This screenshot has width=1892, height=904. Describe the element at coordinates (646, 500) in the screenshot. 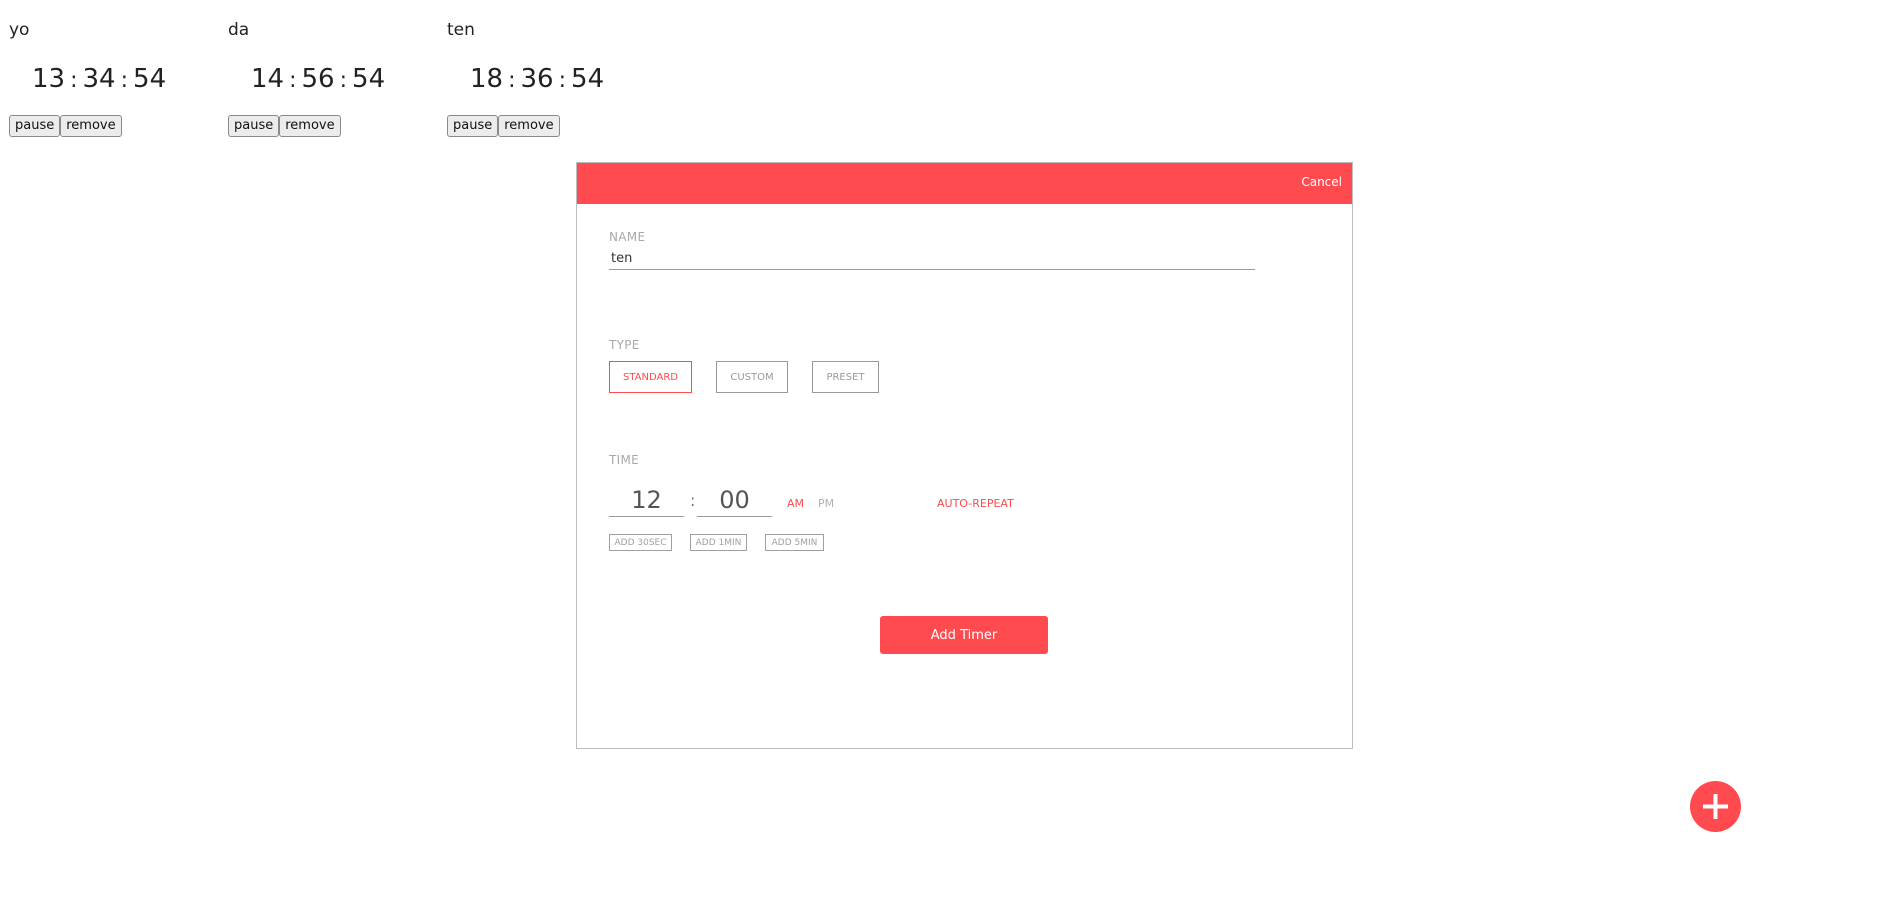

I see `hours-input` at that location.